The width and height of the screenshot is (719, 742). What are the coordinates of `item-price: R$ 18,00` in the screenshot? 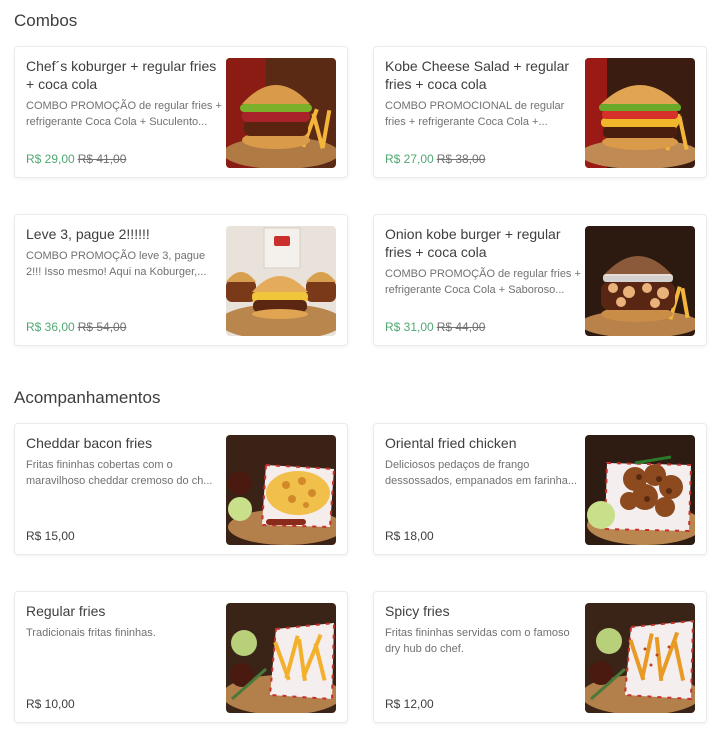 It's located at (409, 536).